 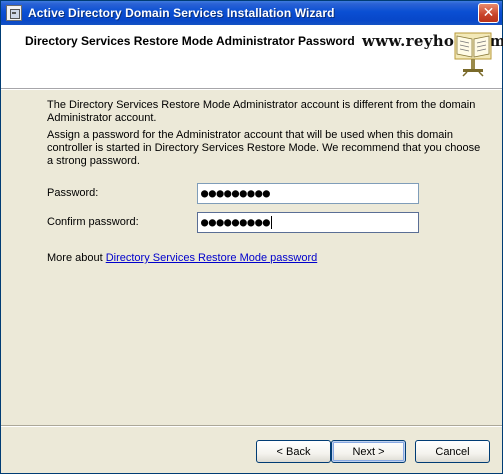 I want to click on restore-mode-password-link: Directory Services Restore Mode password, so click(x=212, y=258).